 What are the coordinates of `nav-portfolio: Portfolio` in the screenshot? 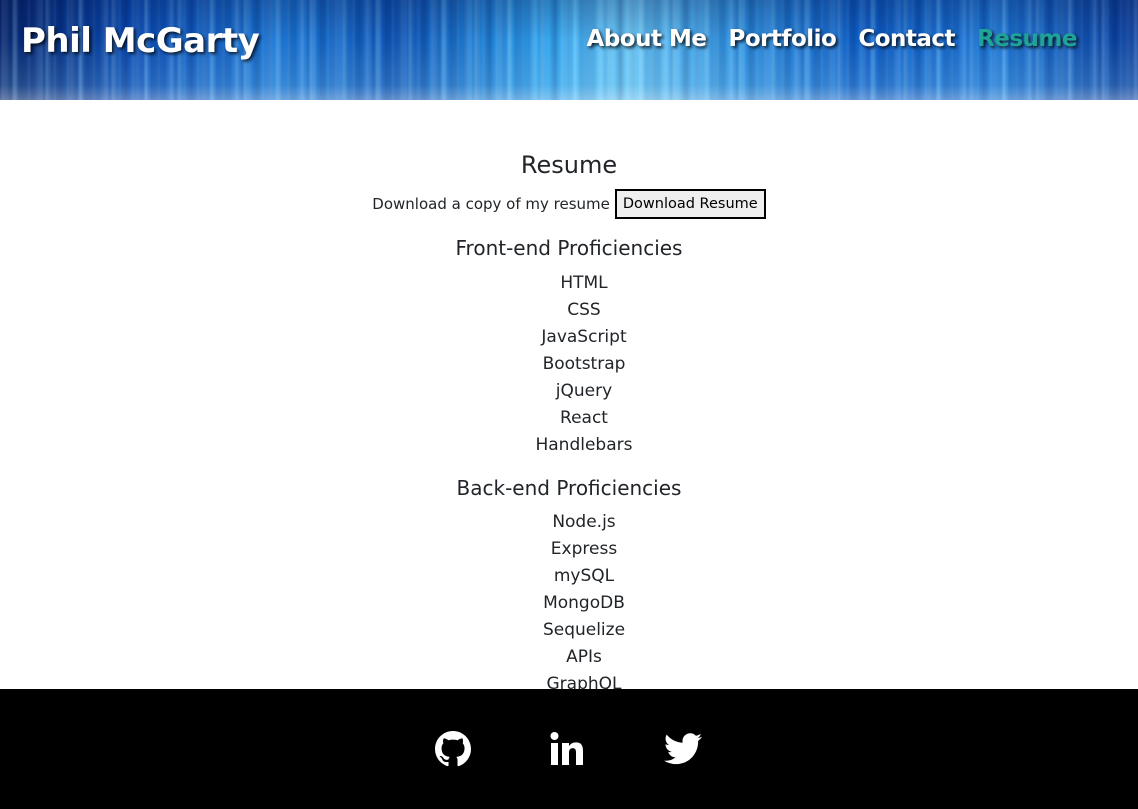 It's located at (782, 39).